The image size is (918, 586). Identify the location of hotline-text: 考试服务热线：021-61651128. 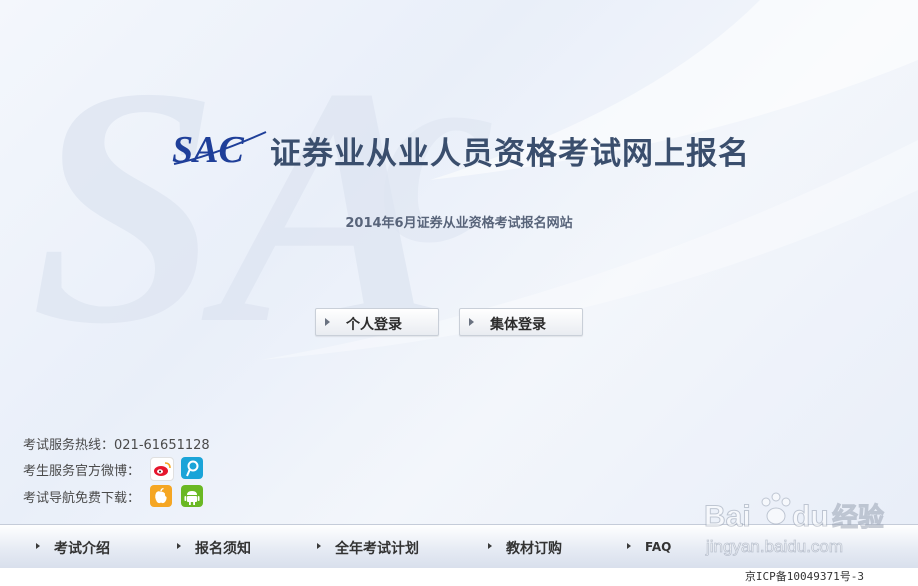
(116, 445).